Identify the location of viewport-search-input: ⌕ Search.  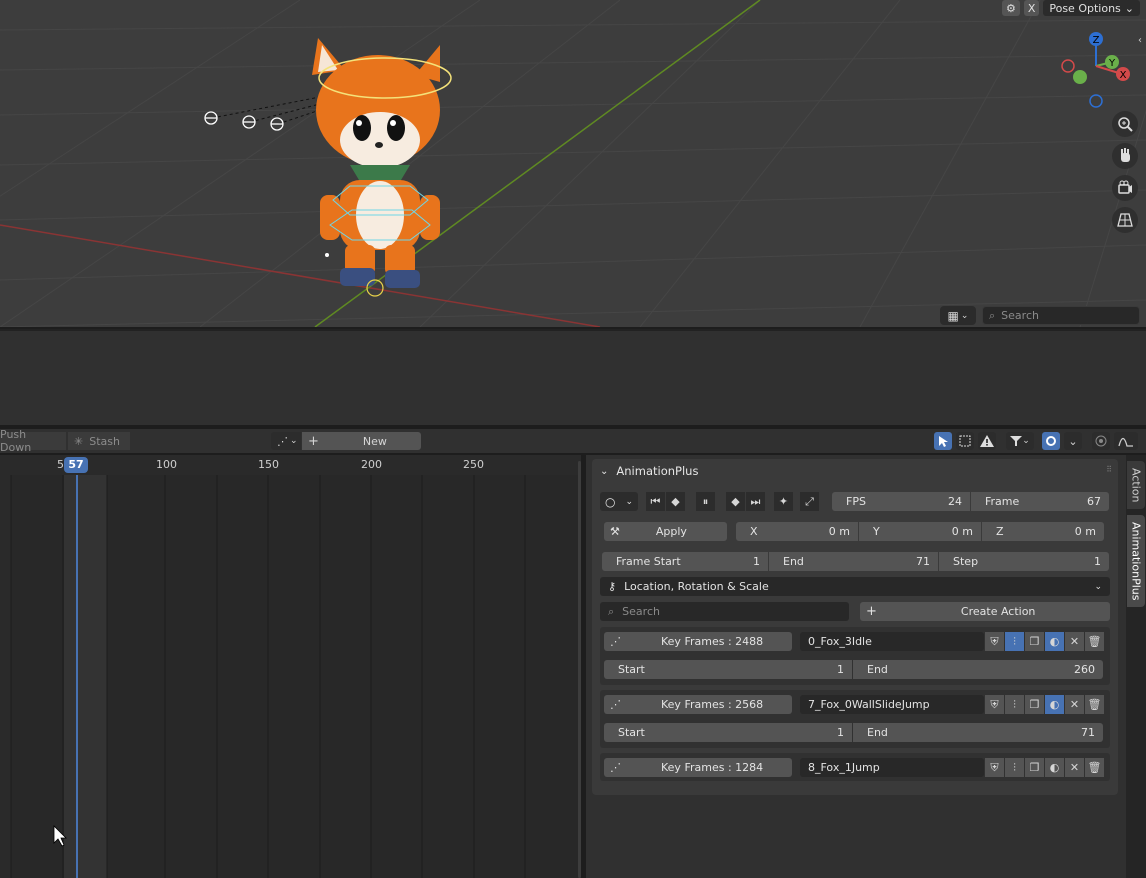
(1061, 315).